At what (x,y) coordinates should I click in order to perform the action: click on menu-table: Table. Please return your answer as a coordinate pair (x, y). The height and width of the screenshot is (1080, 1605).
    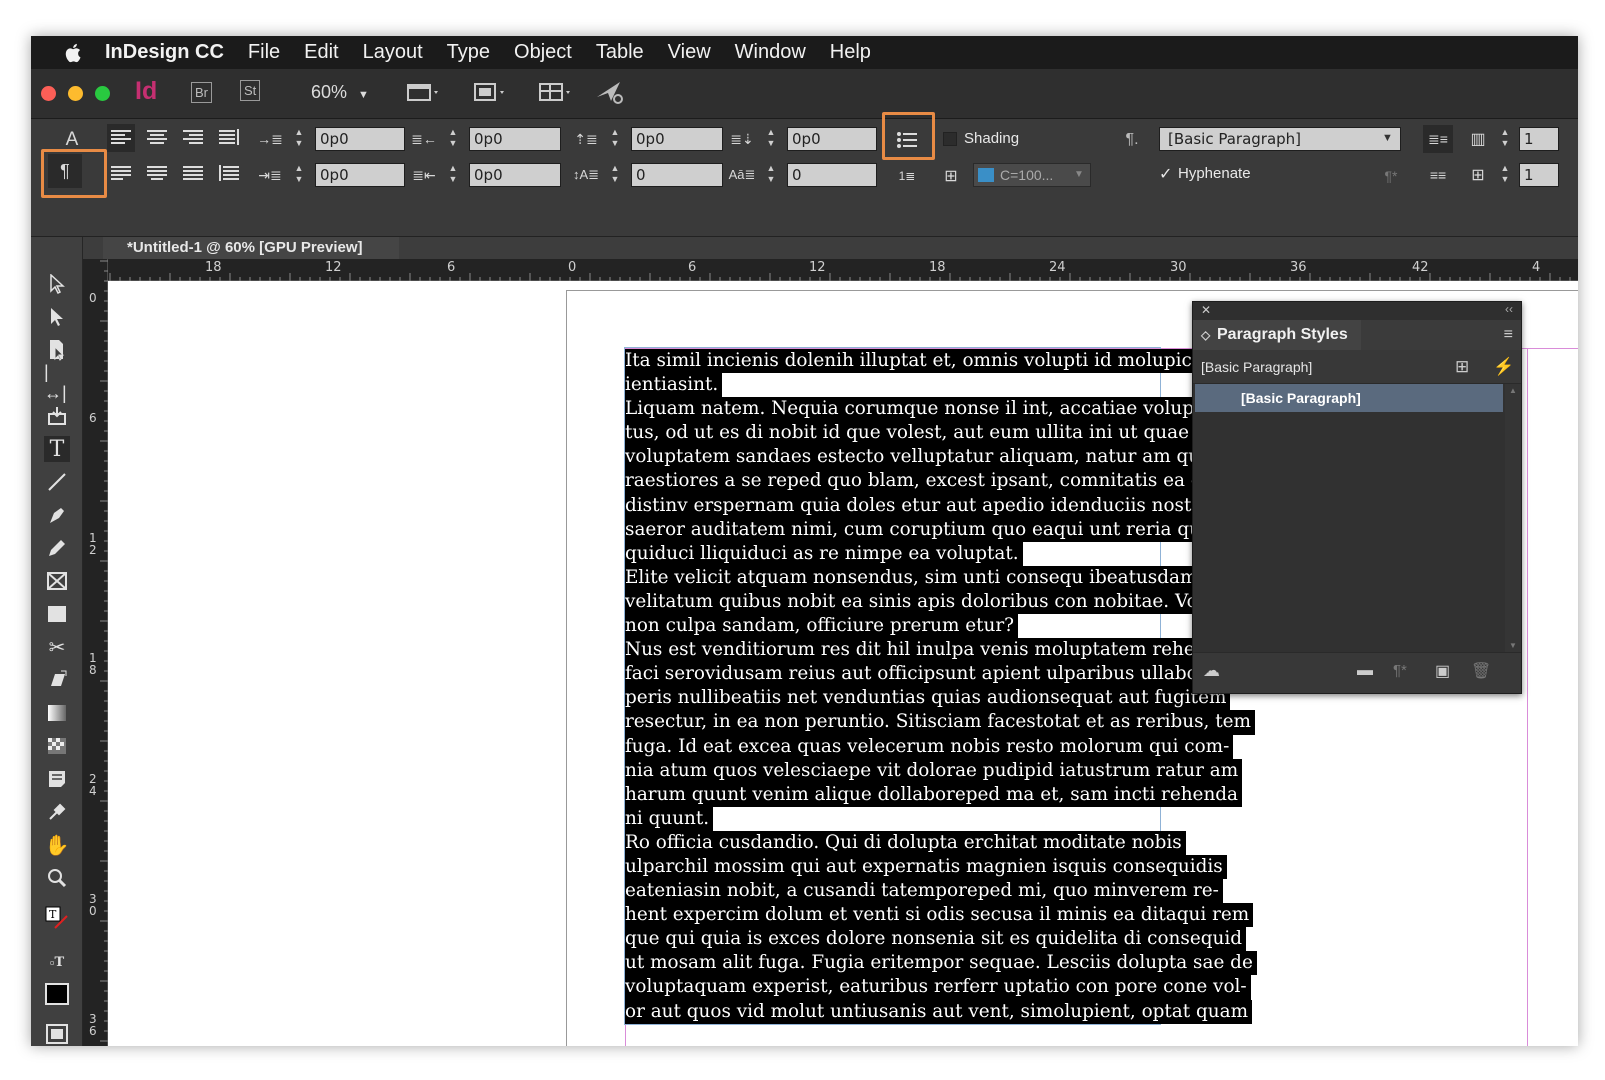
    Looking at the image, I should click on (620, 52).